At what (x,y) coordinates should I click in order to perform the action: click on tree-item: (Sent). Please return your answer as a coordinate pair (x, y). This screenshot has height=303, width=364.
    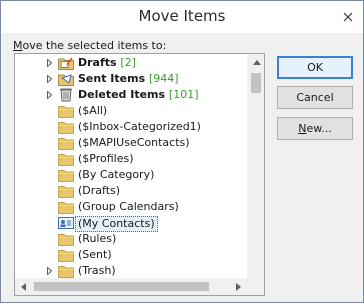
    Looking at the image, I should click on (131, 255).